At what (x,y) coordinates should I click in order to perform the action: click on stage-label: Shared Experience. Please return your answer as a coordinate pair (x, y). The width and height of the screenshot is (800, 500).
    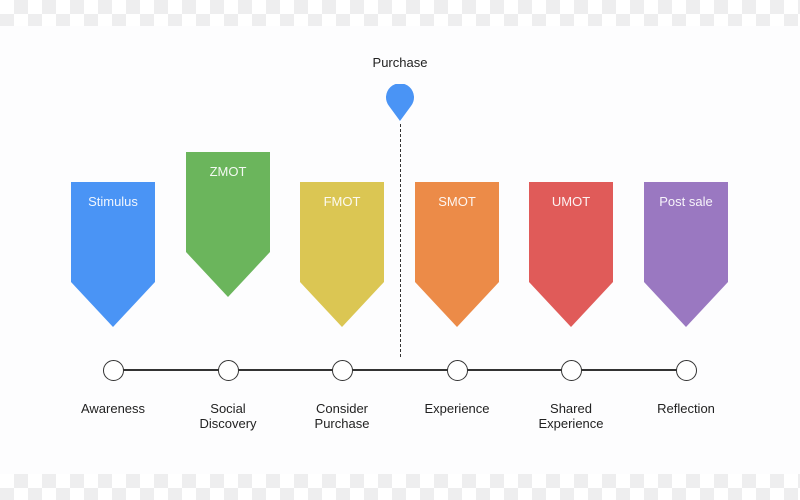
    Looking at the image, I should click on (571, 416).